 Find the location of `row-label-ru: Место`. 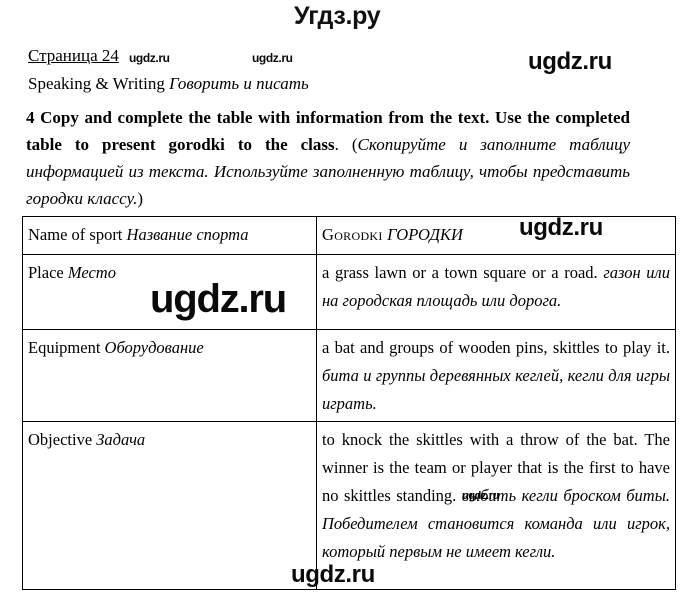

row-label-ru: Место is located at coordinates (91, 272).